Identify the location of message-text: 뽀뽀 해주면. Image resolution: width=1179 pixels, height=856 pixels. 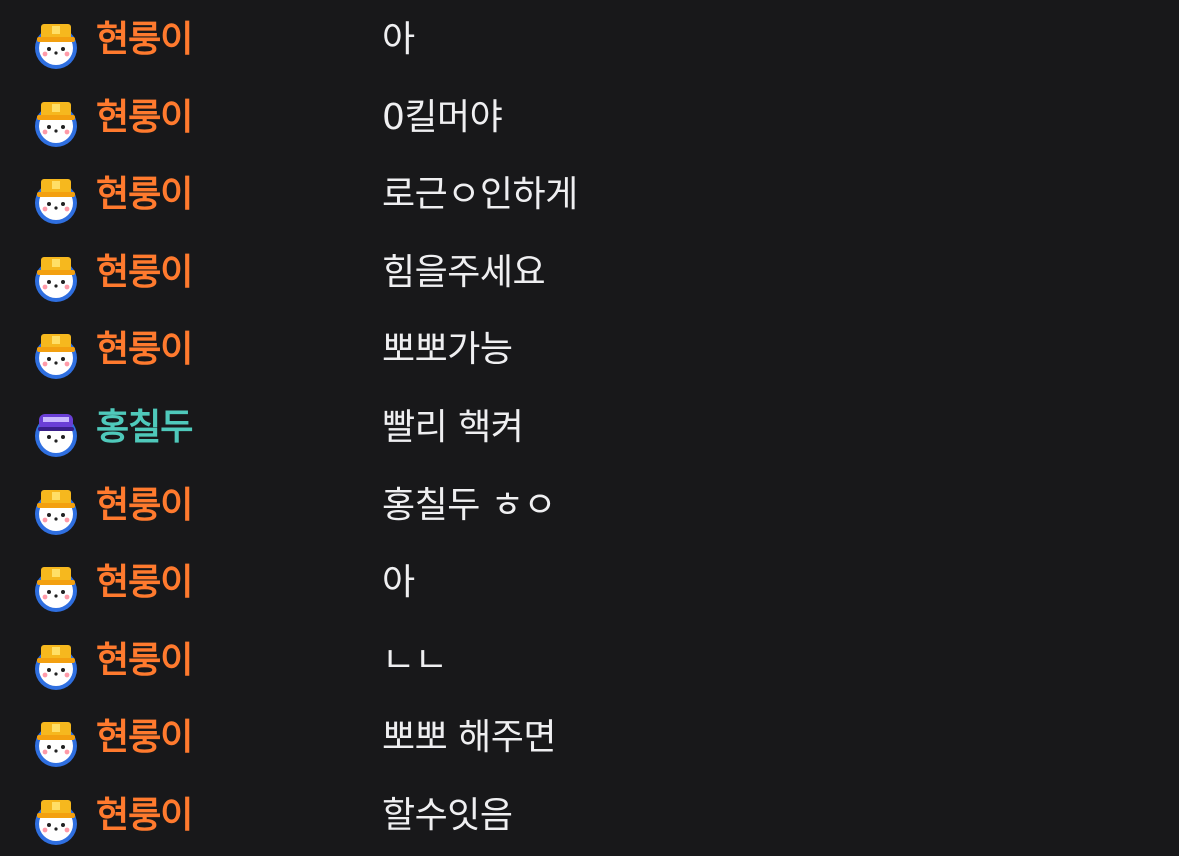
(469, 737).